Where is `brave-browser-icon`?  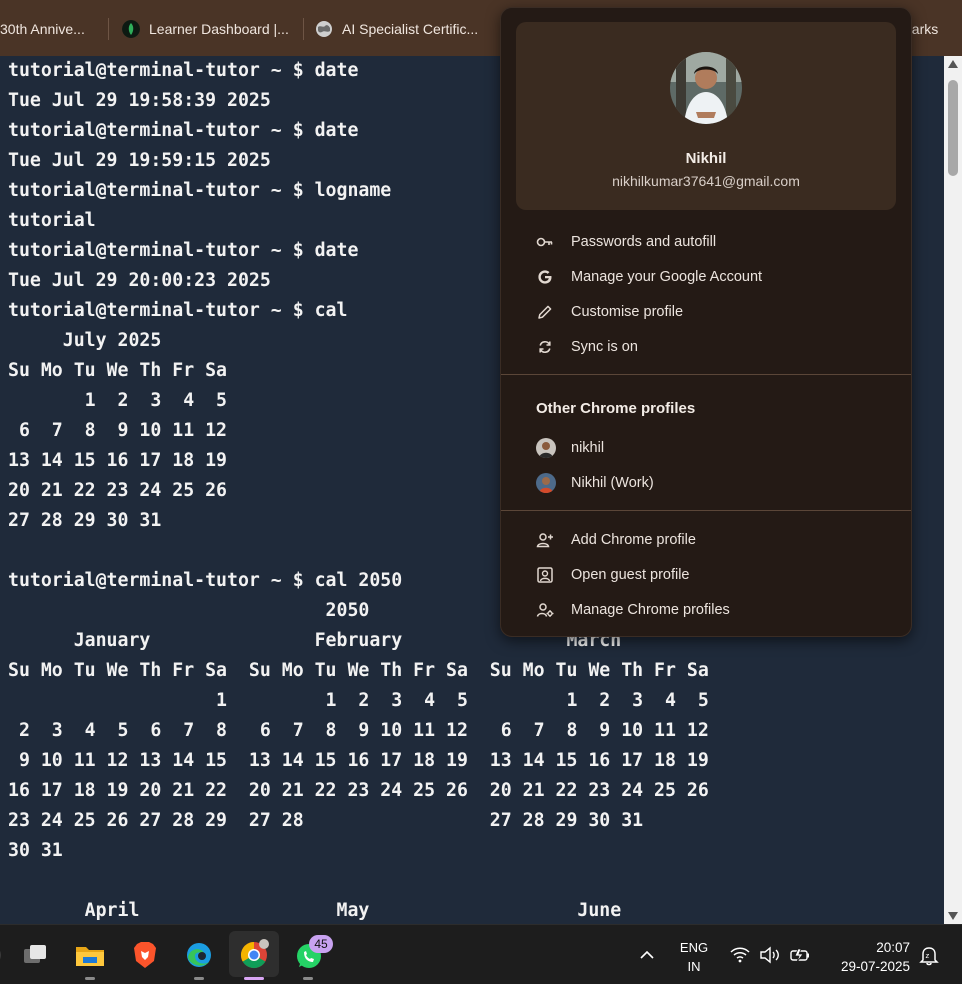 brave-browser-icon is located at coordinates (145, 955).